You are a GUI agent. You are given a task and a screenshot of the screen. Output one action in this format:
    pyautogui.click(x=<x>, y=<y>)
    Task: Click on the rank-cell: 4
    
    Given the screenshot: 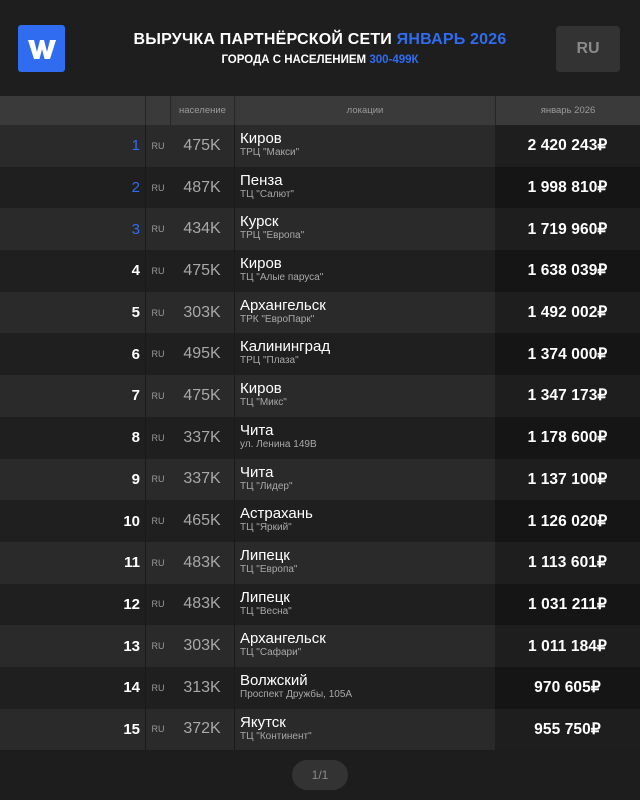 What is the action you would take?
    pyautogui.click(x=135, y=271)
    